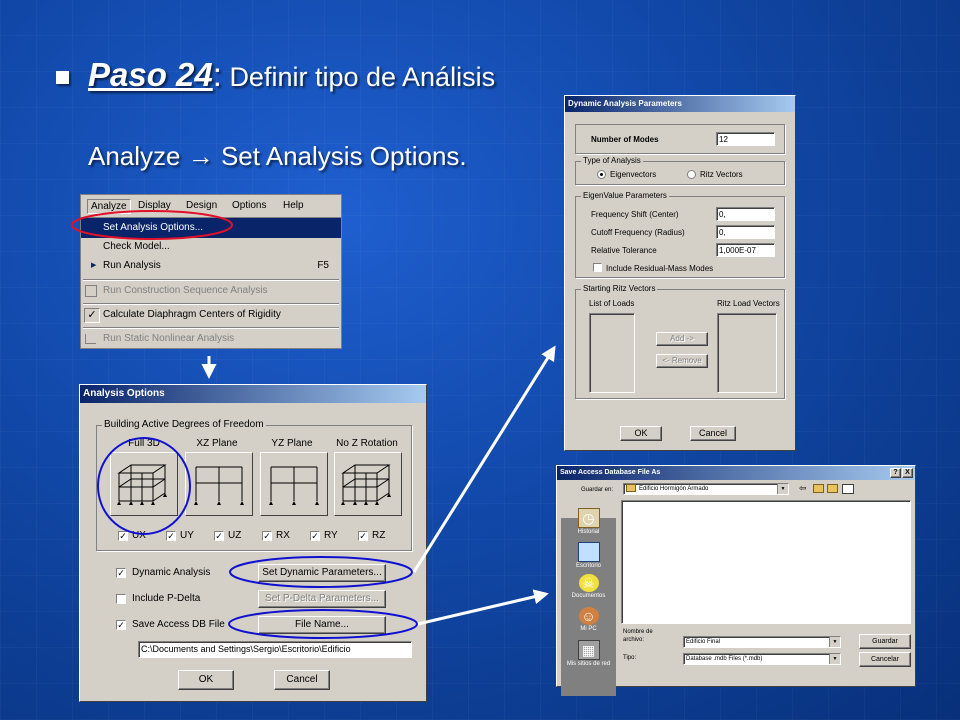 This screenshot has height=720, width=960. I want to click on menu-item-label: Run Analysis, so click(132, 265).